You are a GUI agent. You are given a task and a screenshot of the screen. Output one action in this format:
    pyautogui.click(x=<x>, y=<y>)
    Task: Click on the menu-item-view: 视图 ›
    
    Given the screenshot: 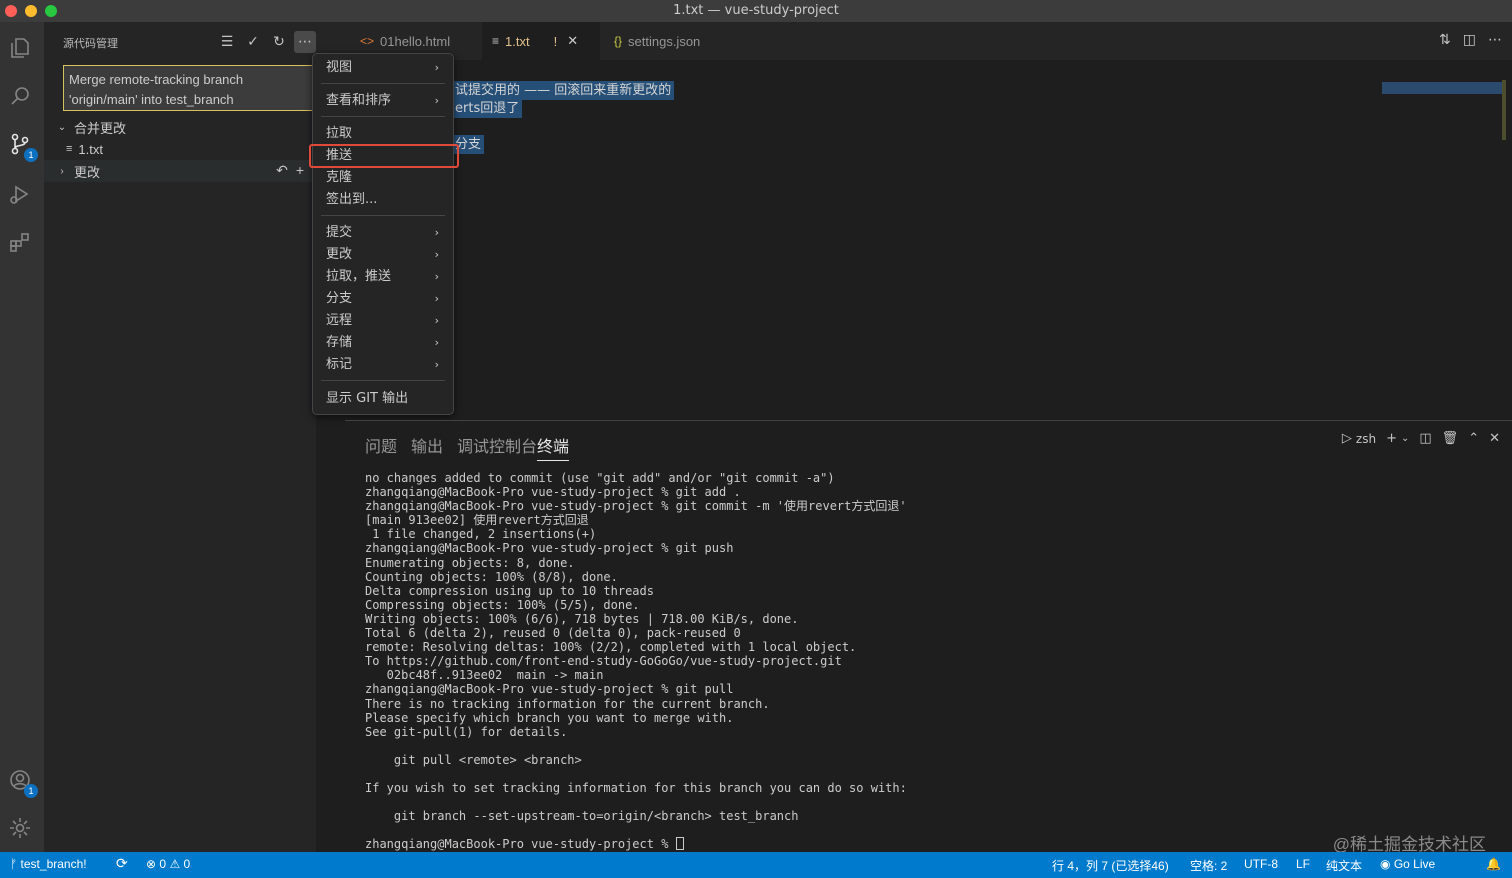 What is the action you would take?
    pyautogui.click(x=383, y=68)
    